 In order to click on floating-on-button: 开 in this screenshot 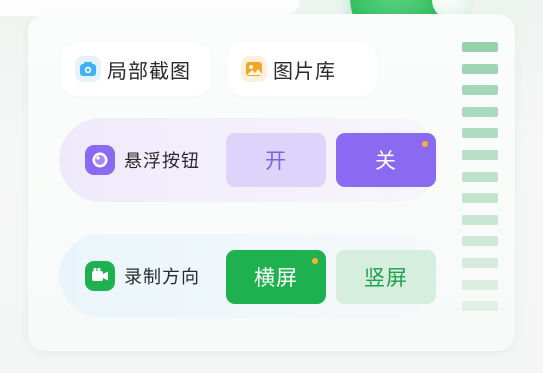, I will do `click(276, 160)`.